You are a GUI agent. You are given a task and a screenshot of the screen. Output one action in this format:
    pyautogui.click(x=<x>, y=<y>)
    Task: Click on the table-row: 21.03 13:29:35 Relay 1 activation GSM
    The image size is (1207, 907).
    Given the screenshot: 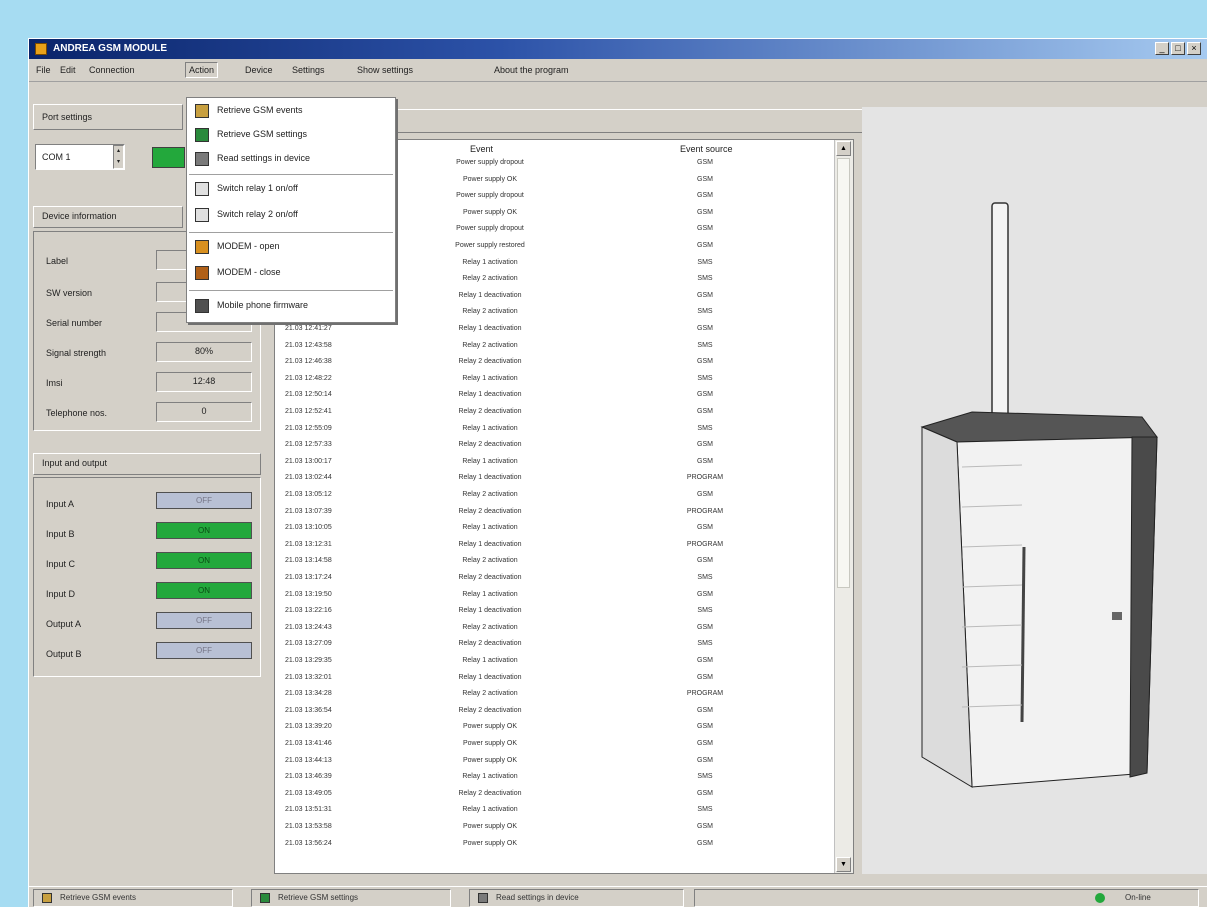 What is the action you would take?
    pyautogui.click(x=555, y=661)
    